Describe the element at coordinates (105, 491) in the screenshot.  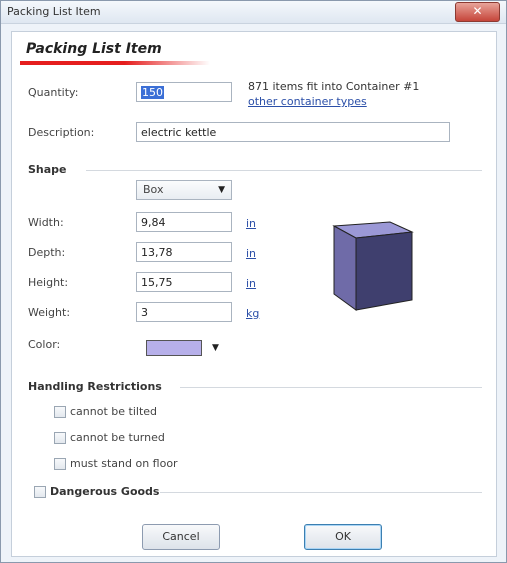
I see `dangerous-goods-label: Dangerous Goods` at that location.